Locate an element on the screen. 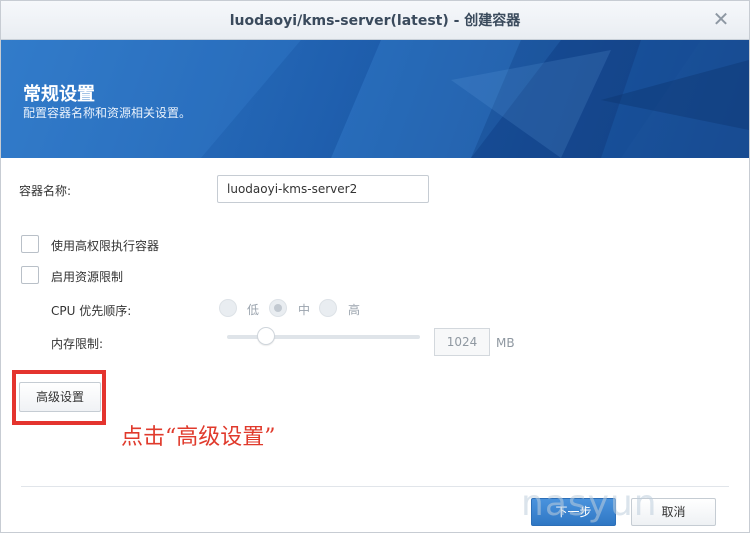 Image resolution: width=750 pixels, height=533 pixels. next-button: 下一步 is located at coordinates (573, 512).